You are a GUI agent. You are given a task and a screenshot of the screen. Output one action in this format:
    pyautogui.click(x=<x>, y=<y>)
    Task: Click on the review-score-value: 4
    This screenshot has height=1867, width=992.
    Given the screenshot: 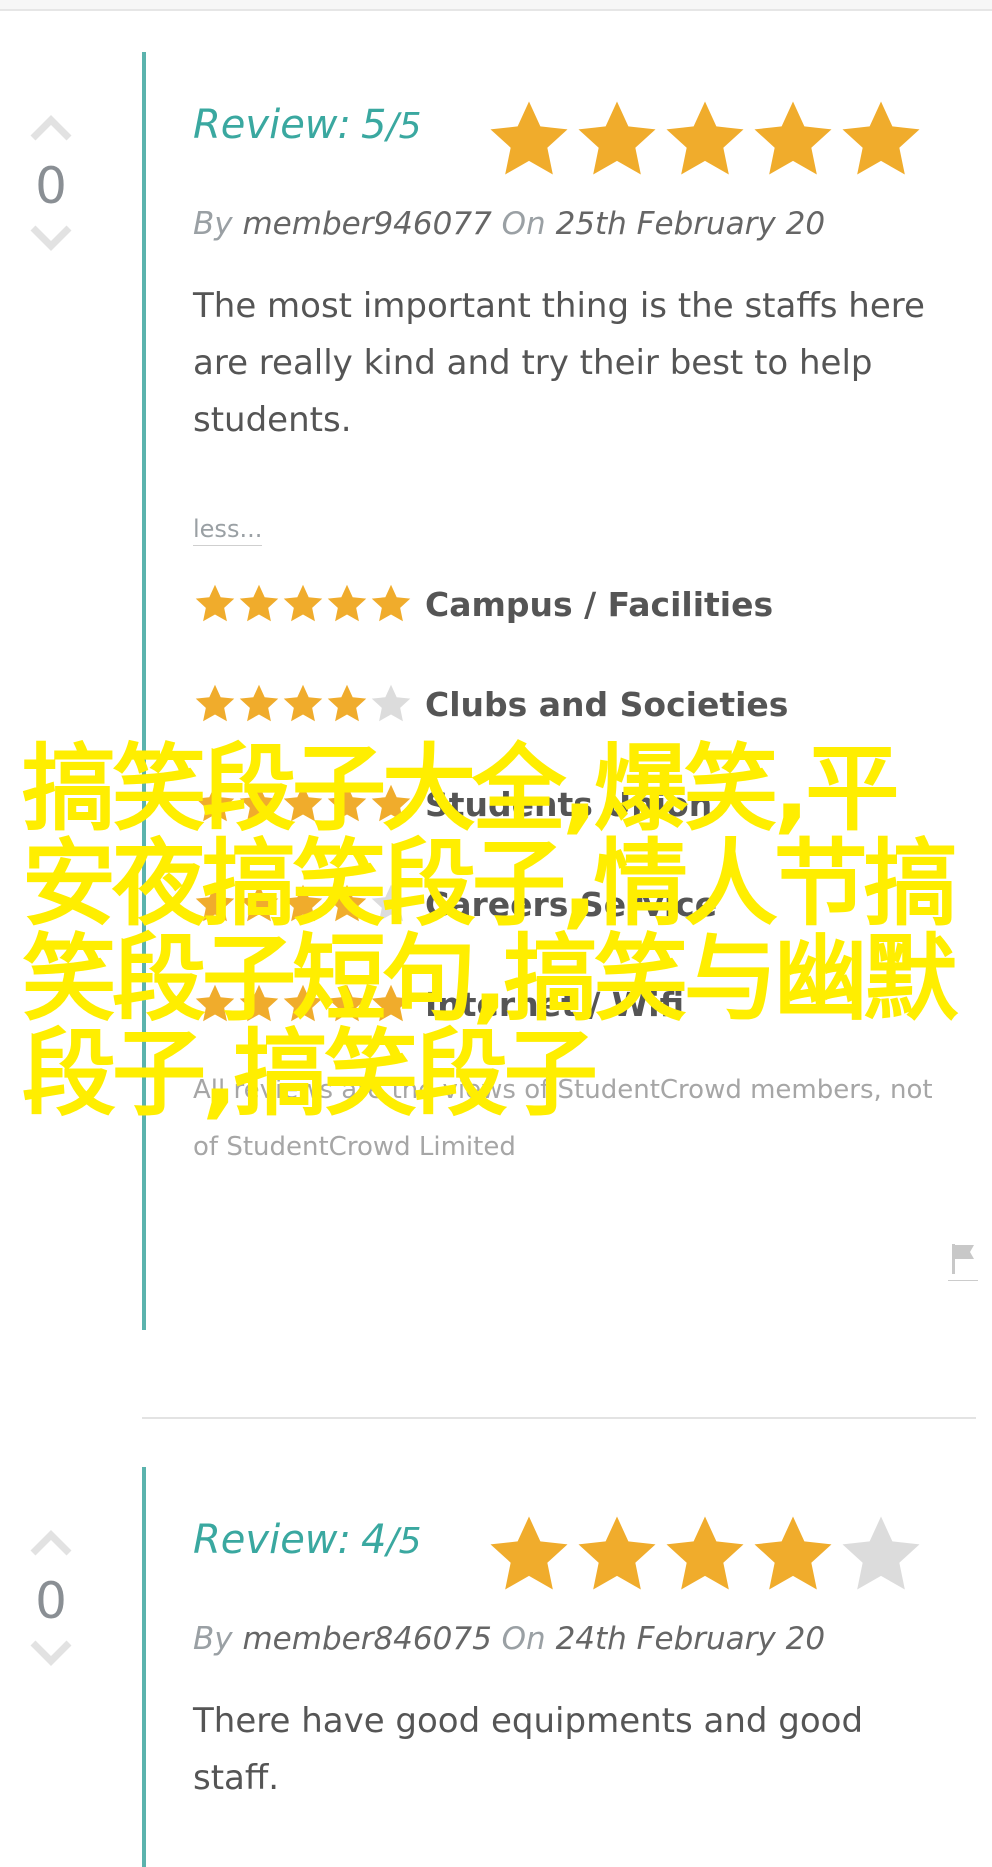 What is the action you would take?
    pyautogui.click(x=374, y=1540)
    